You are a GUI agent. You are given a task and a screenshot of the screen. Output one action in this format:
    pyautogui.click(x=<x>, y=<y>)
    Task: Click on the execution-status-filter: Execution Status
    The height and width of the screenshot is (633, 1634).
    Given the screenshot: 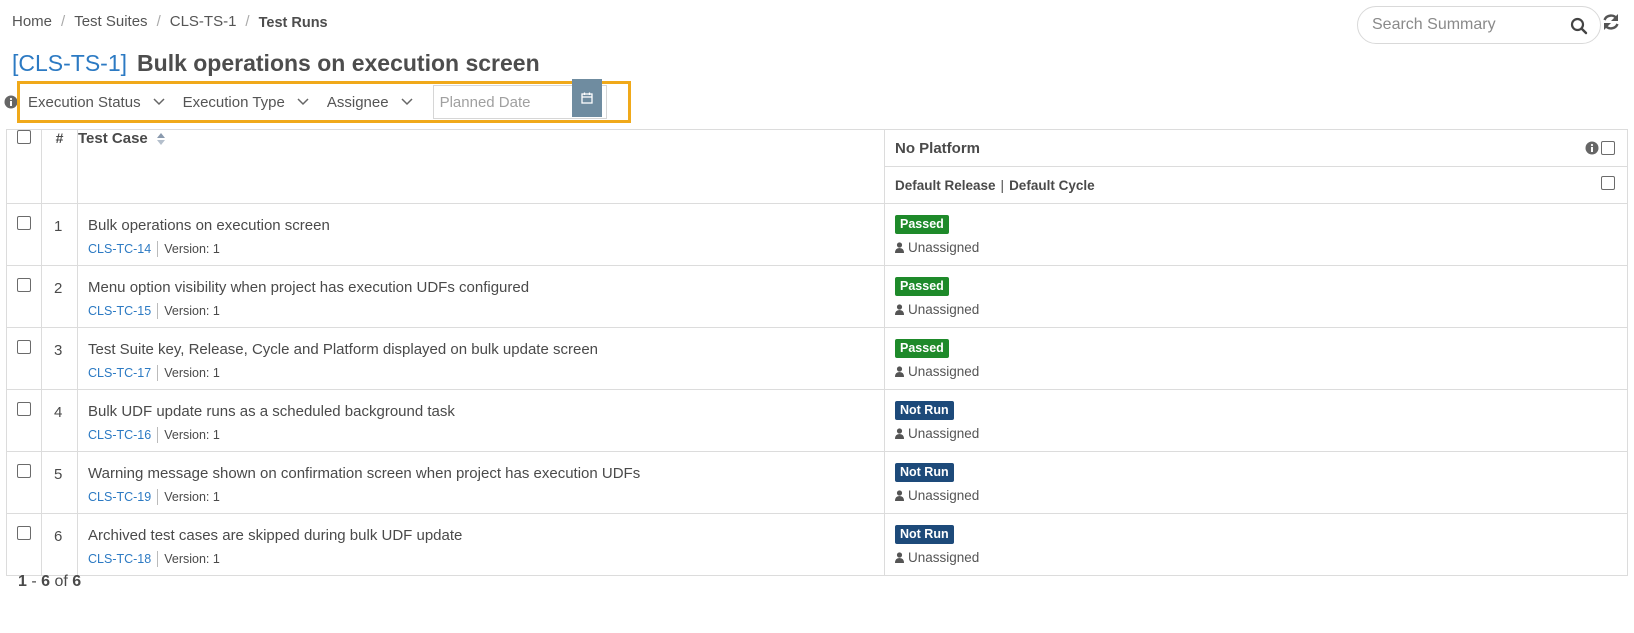 What is the action you would take?
    pyautogui.click(x=96, y=102)
    